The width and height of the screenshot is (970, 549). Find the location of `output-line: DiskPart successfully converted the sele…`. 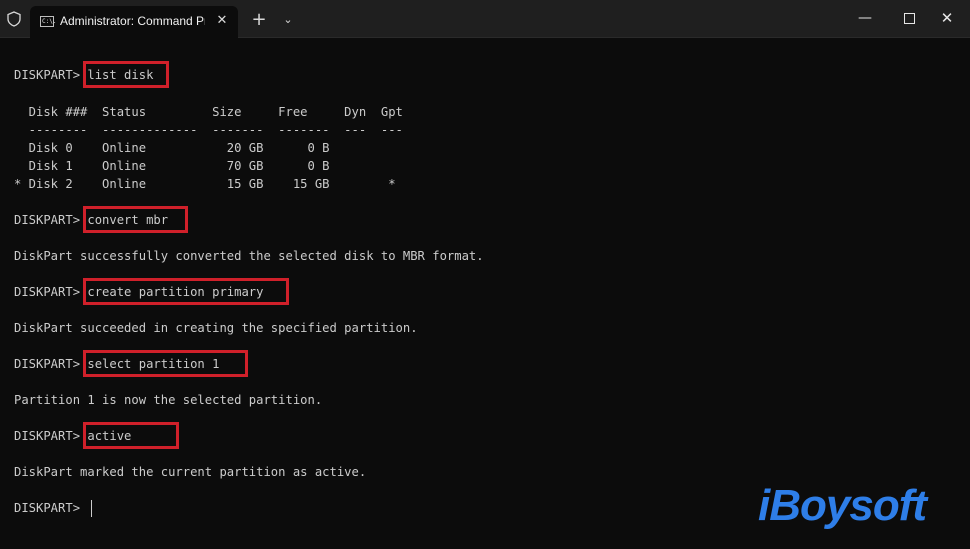

output-line: DiskPart successfully converted the sele… is located at coordinates (249, 256).